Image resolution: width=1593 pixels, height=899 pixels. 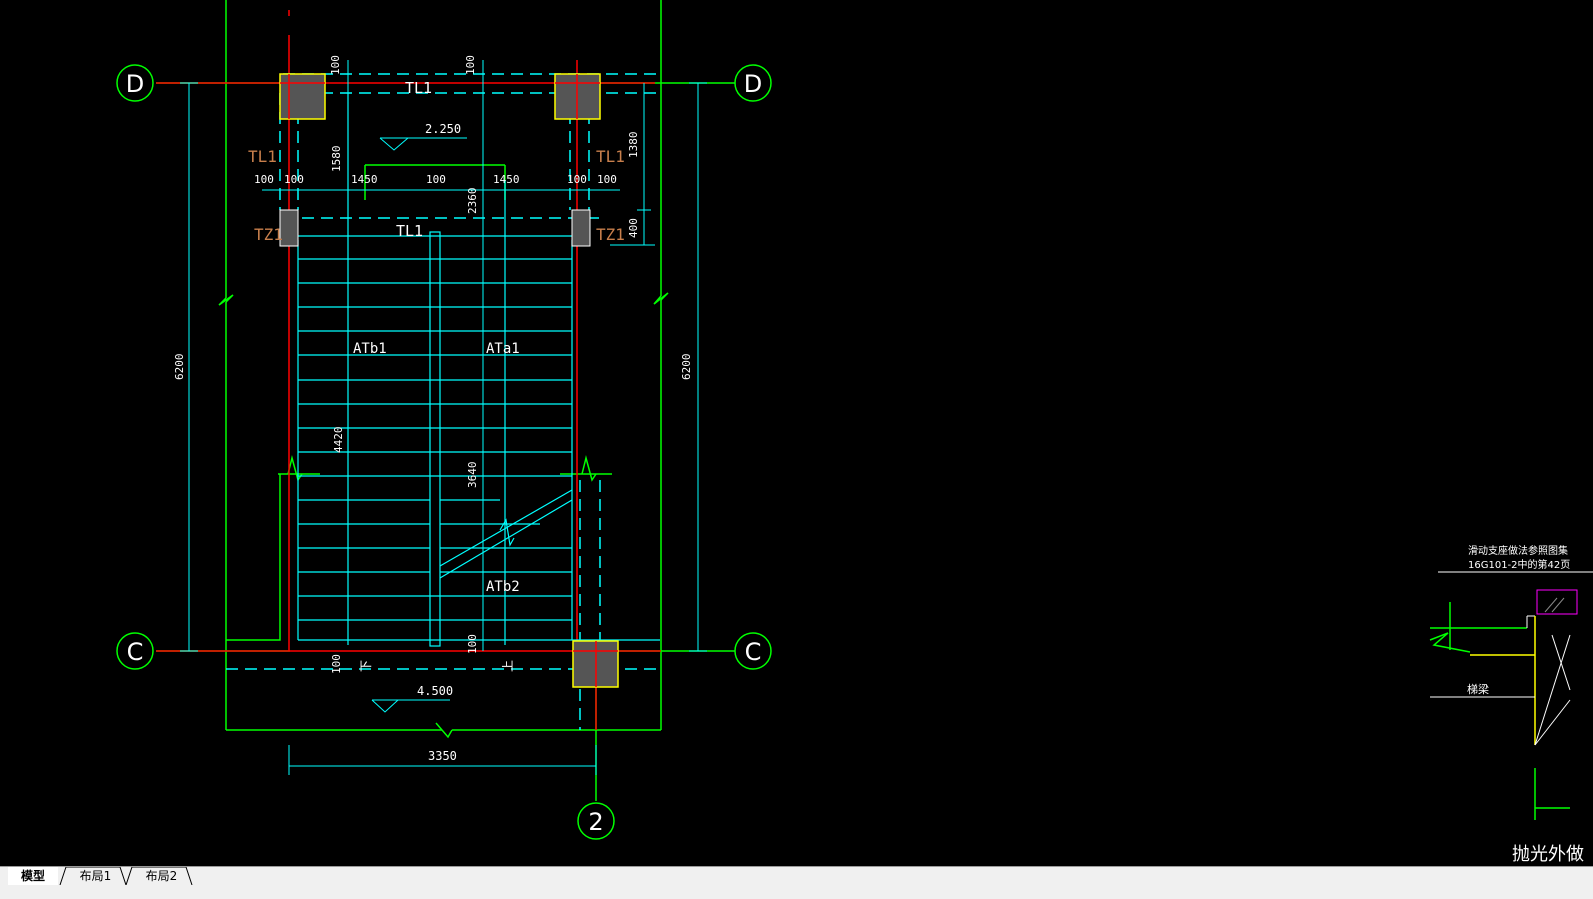 I want to click on detail-fragment, so click(x=1511, y=695).